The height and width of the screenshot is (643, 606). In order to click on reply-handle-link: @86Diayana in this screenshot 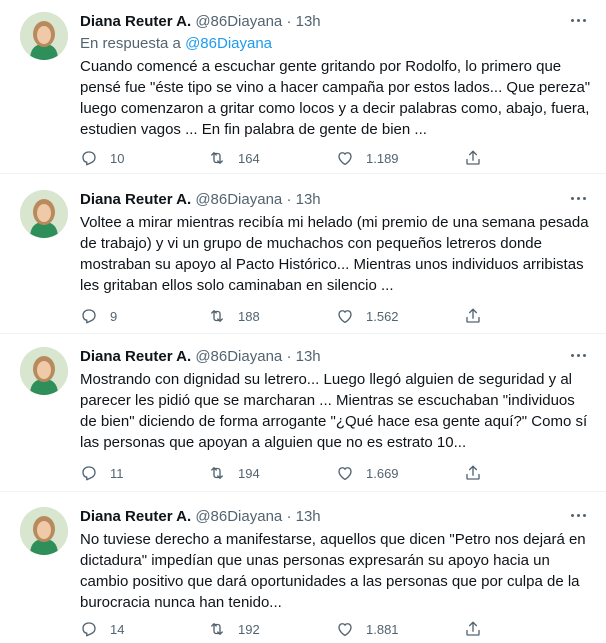, I will do `click(228, 43)`.